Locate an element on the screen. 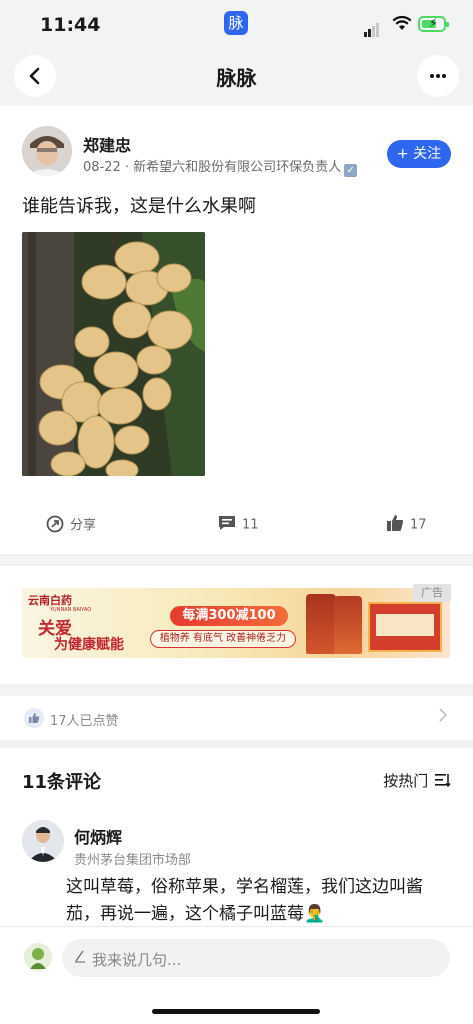  verified-icon: ✓ is located at coordinates (351, 170).